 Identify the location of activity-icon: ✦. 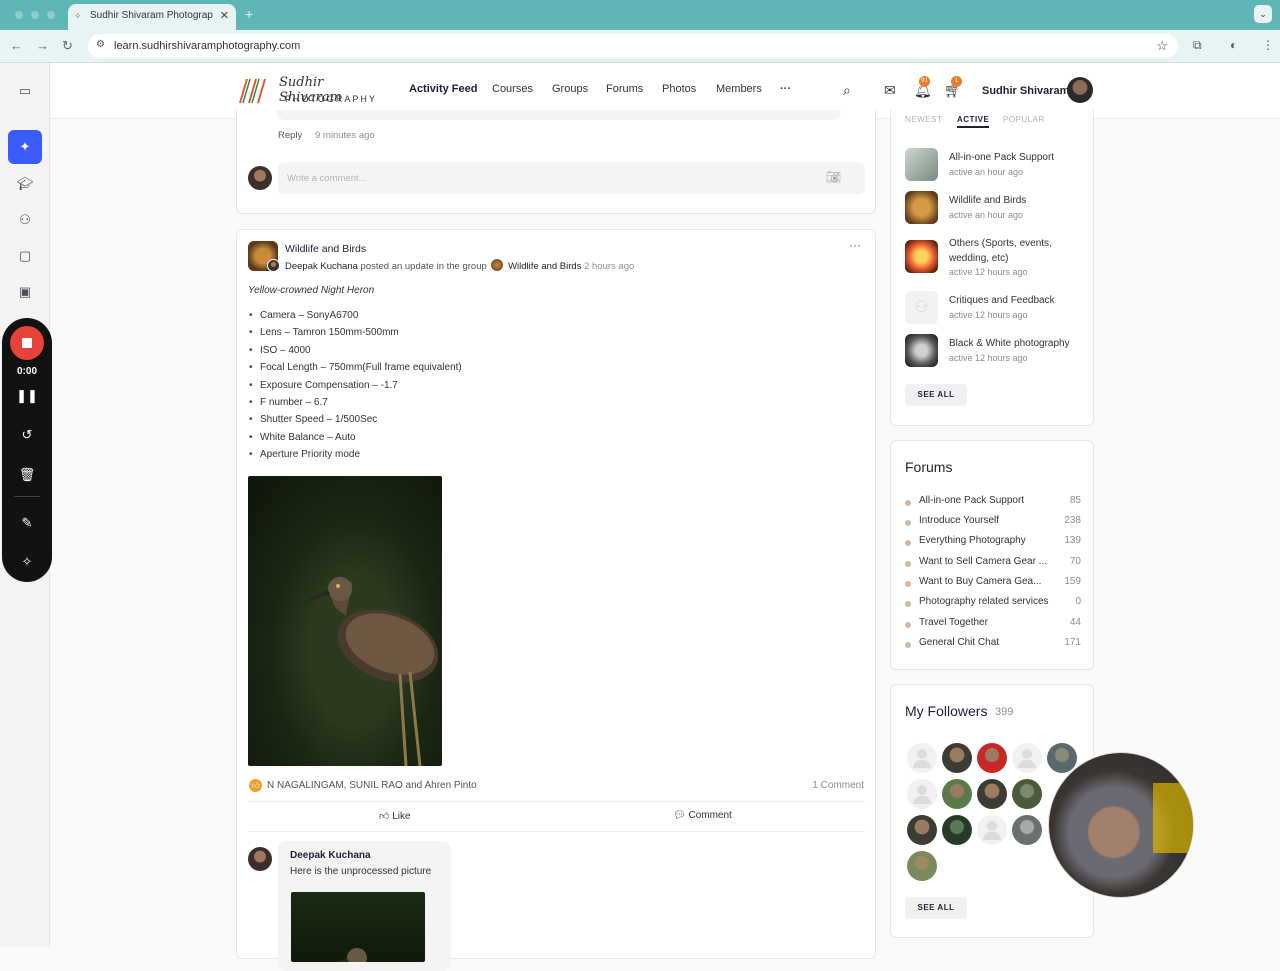
(25, 147).